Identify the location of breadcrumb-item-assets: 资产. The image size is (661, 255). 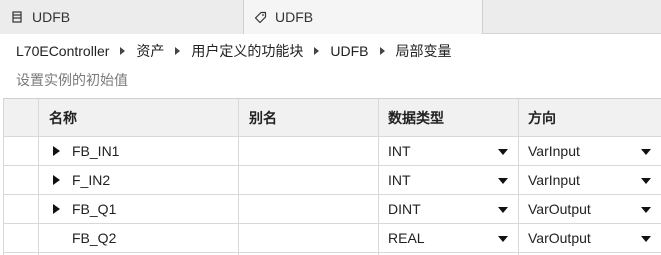
(150, 51).